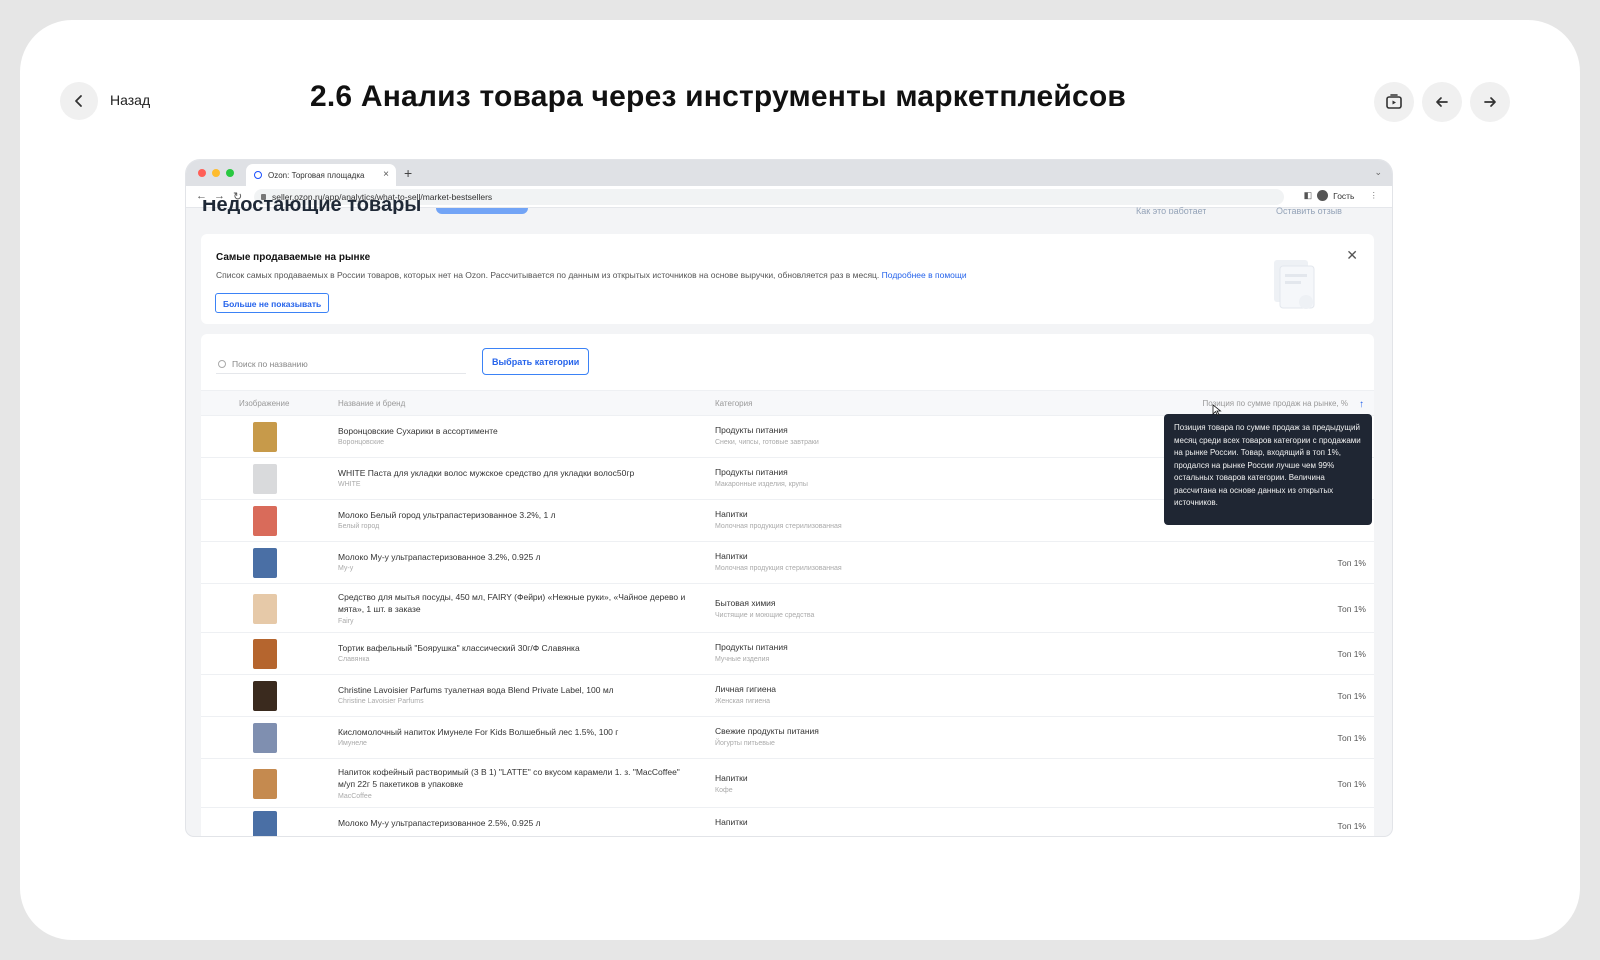  I want to click on sidebar-icon: ◧, so click(1308, 195).